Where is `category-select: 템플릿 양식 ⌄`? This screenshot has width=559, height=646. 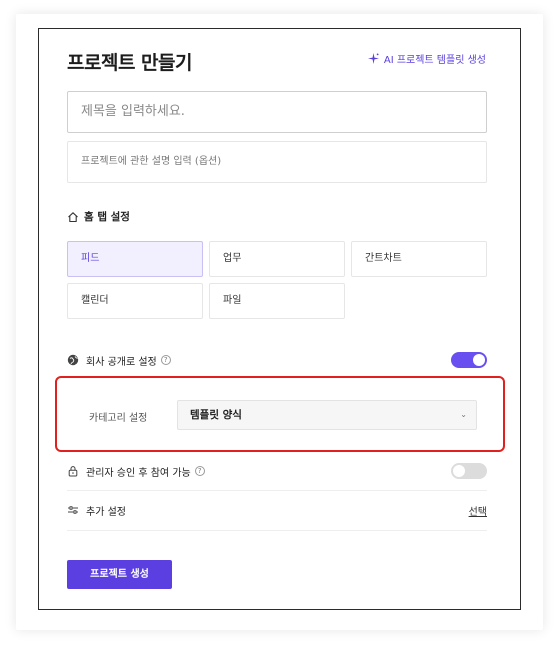 category-select: 템플릿 양식 ⌄ is located at coordinates (327, 415).